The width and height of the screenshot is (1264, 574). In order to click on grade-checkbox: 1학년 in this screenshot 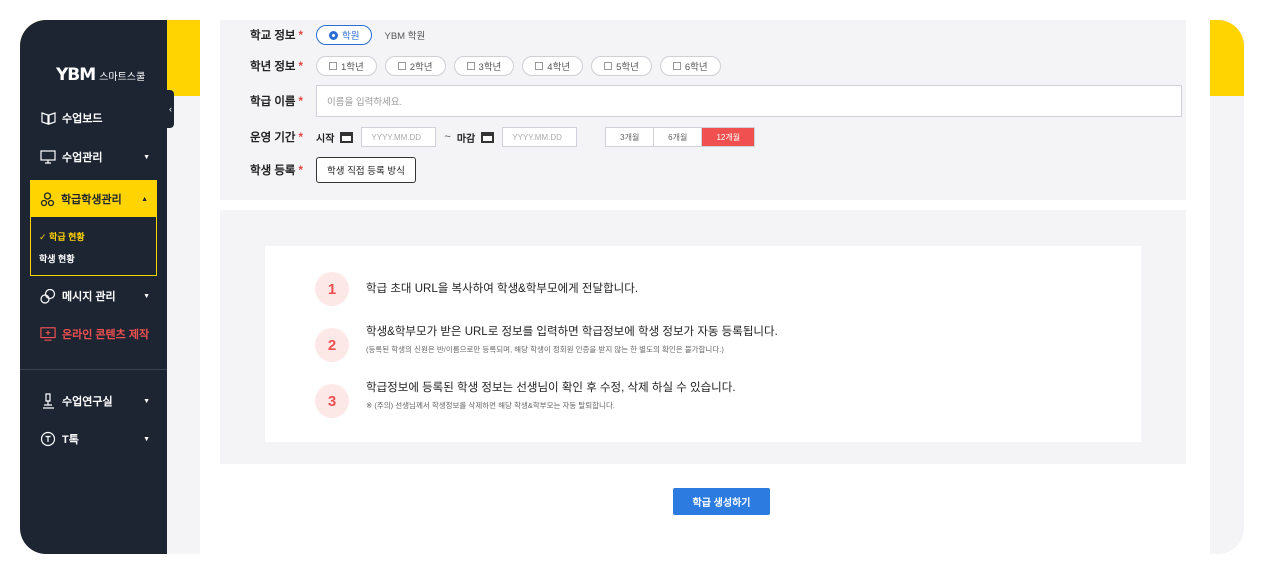, I will do `click(346, 66)`.